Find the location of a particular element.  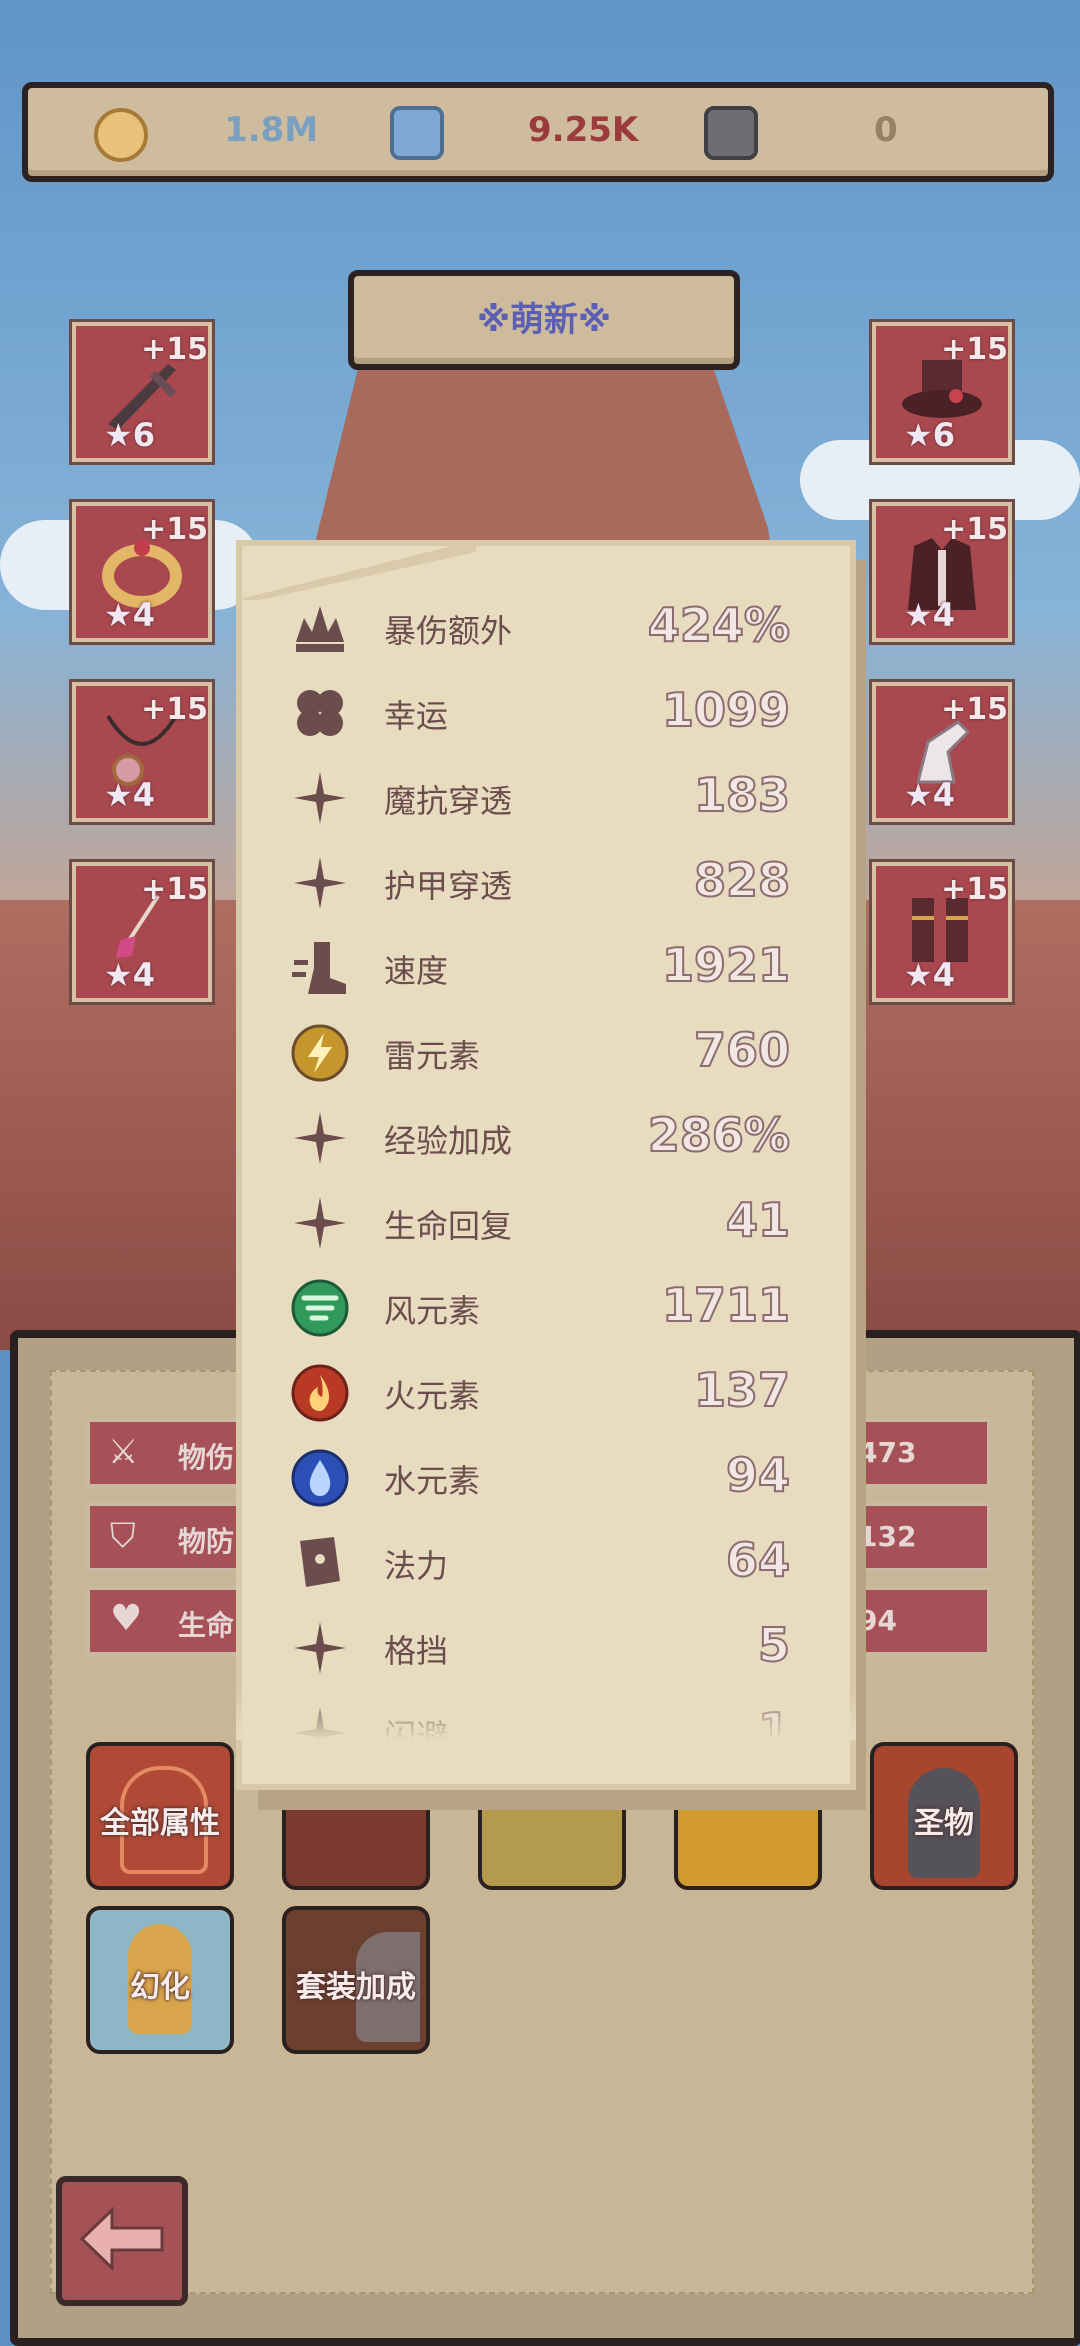

popup-stat-row: 格挡 5 is located at coordinates (540, 1647).